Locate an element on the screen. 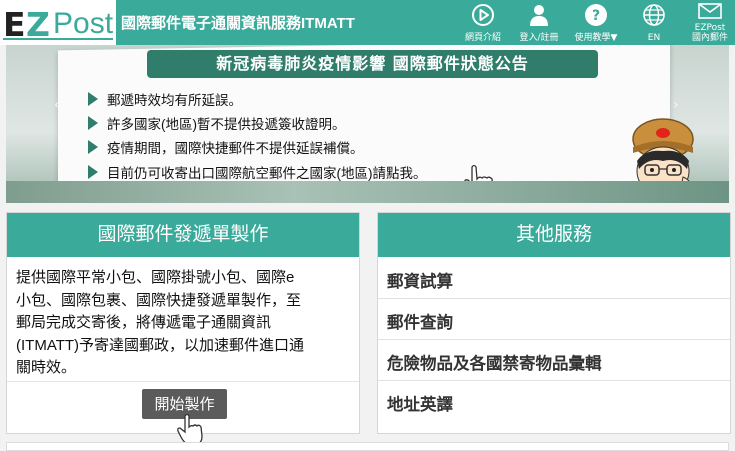 Image resolution: width=735 pixels, height=451 pixels. bullet-text: 郵遞時效均有所延誤。 is located at coordinates (174, 100).